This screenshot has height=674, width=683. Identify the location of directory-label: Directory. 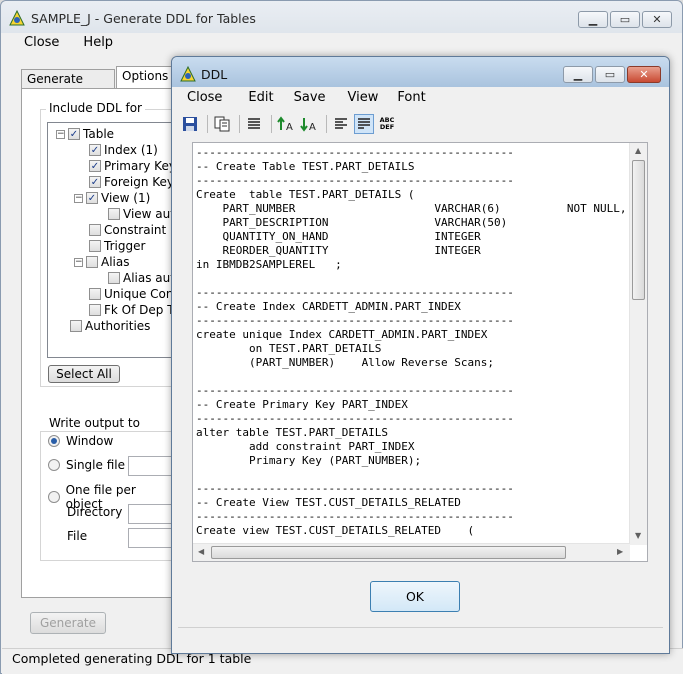
(95, 512).